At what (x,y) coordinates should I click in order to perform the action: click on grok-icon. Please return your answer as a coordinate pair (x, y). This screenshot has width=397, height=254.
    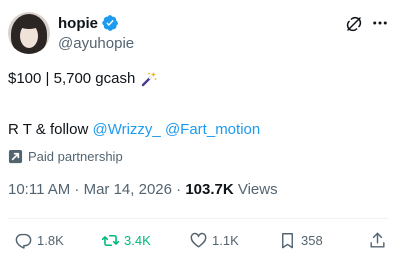
    Looking at the image, I should click on (354, 24).